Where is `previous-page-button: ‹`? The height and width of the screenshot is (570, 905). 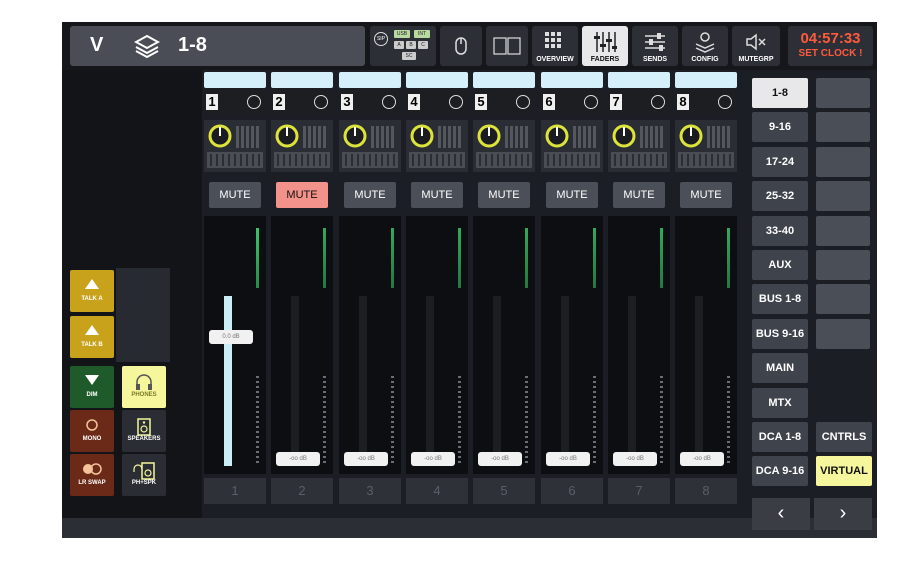 previous-page-button: ‹ is located at coordinates (781, 514).